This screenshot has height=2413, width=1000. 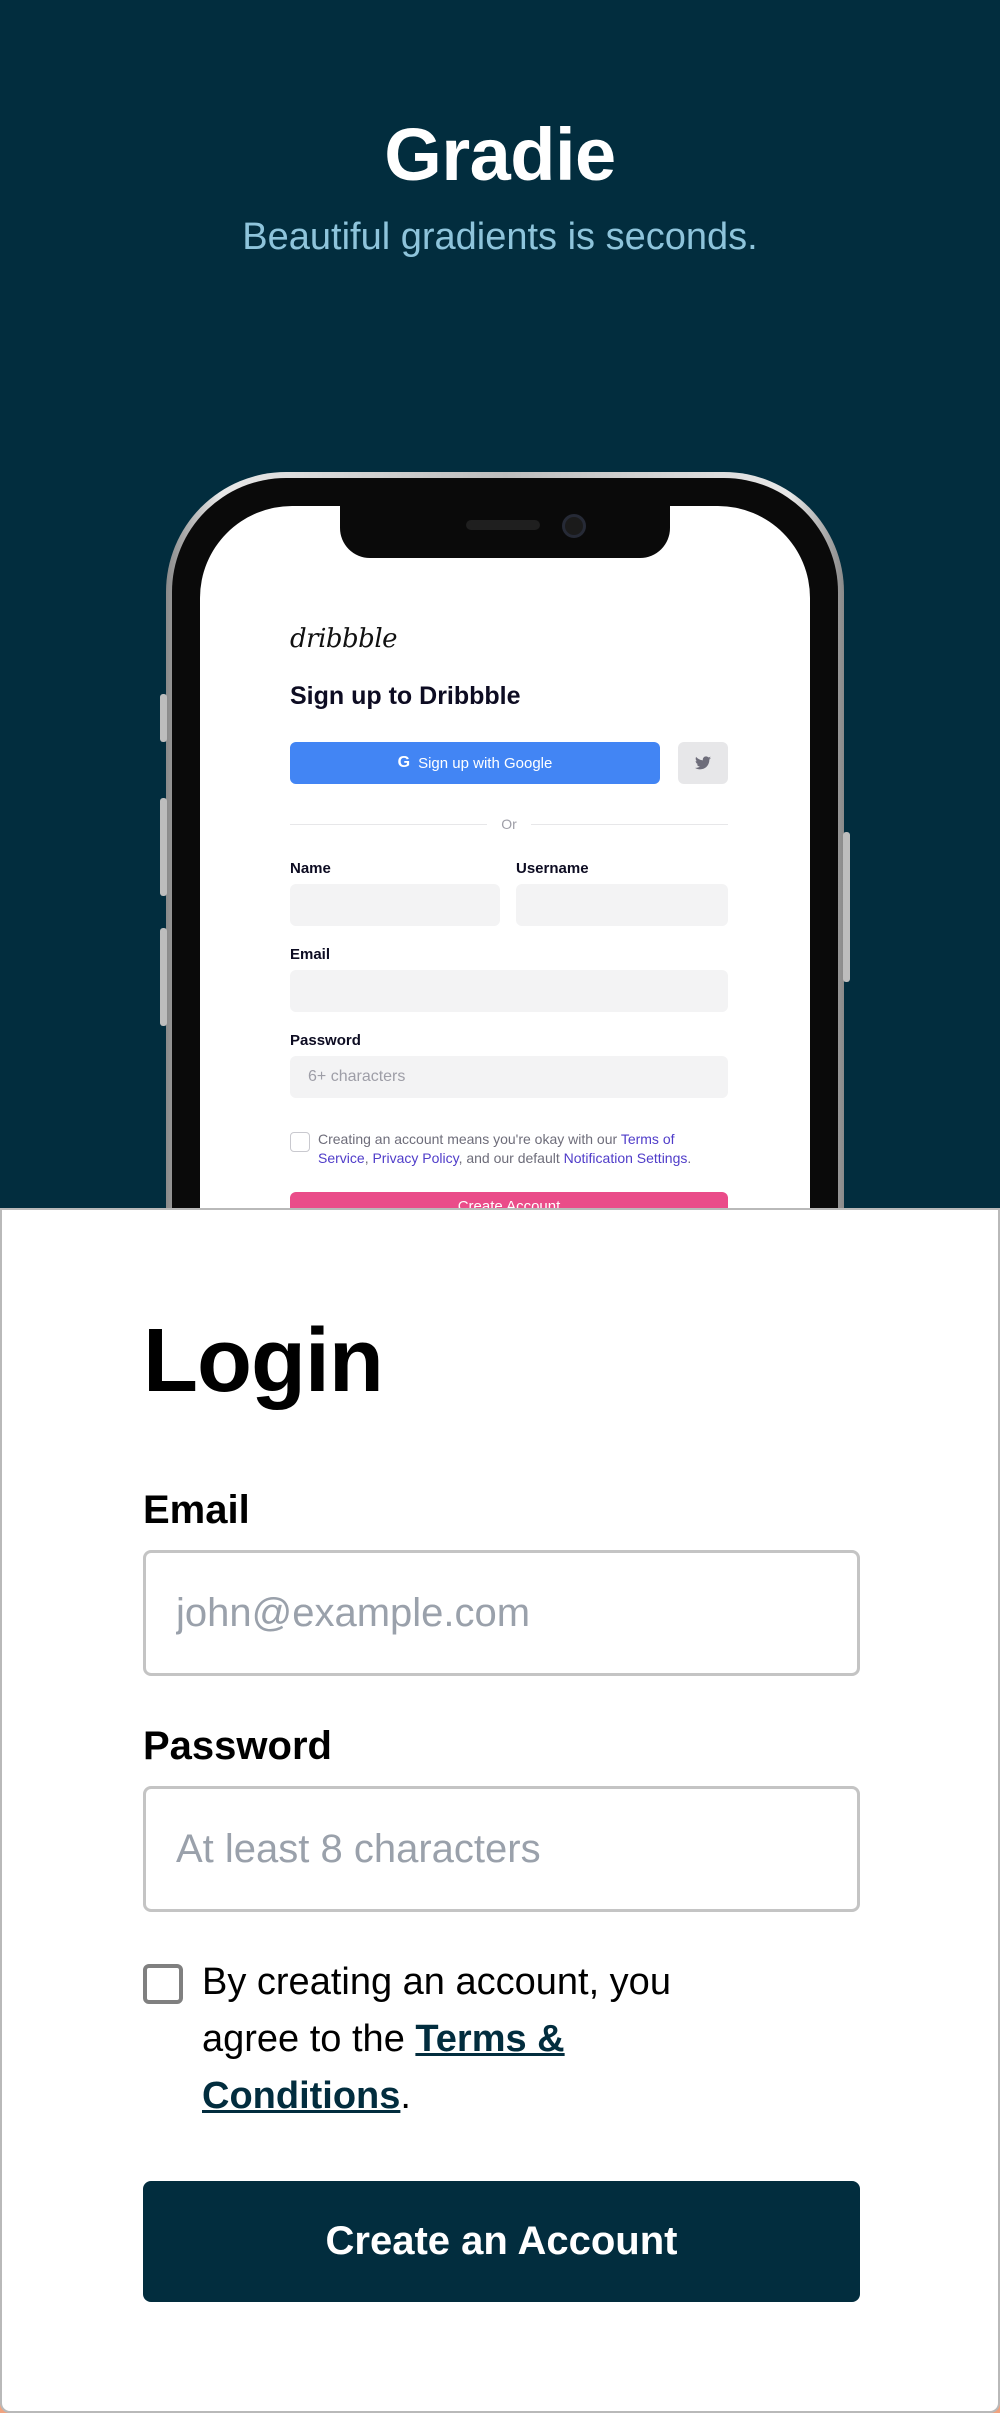 I want to click on login-title: Login, so click(x=263, y=1361).